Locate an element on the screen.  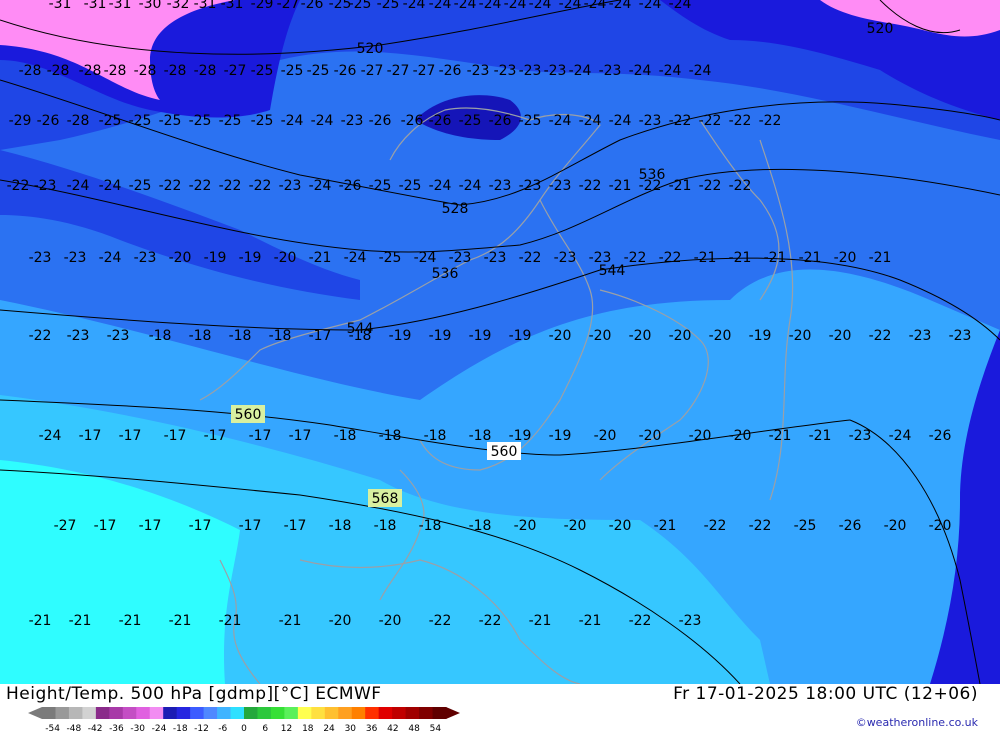
legend-tick-label: 48 is located at coordinates (414, 728).